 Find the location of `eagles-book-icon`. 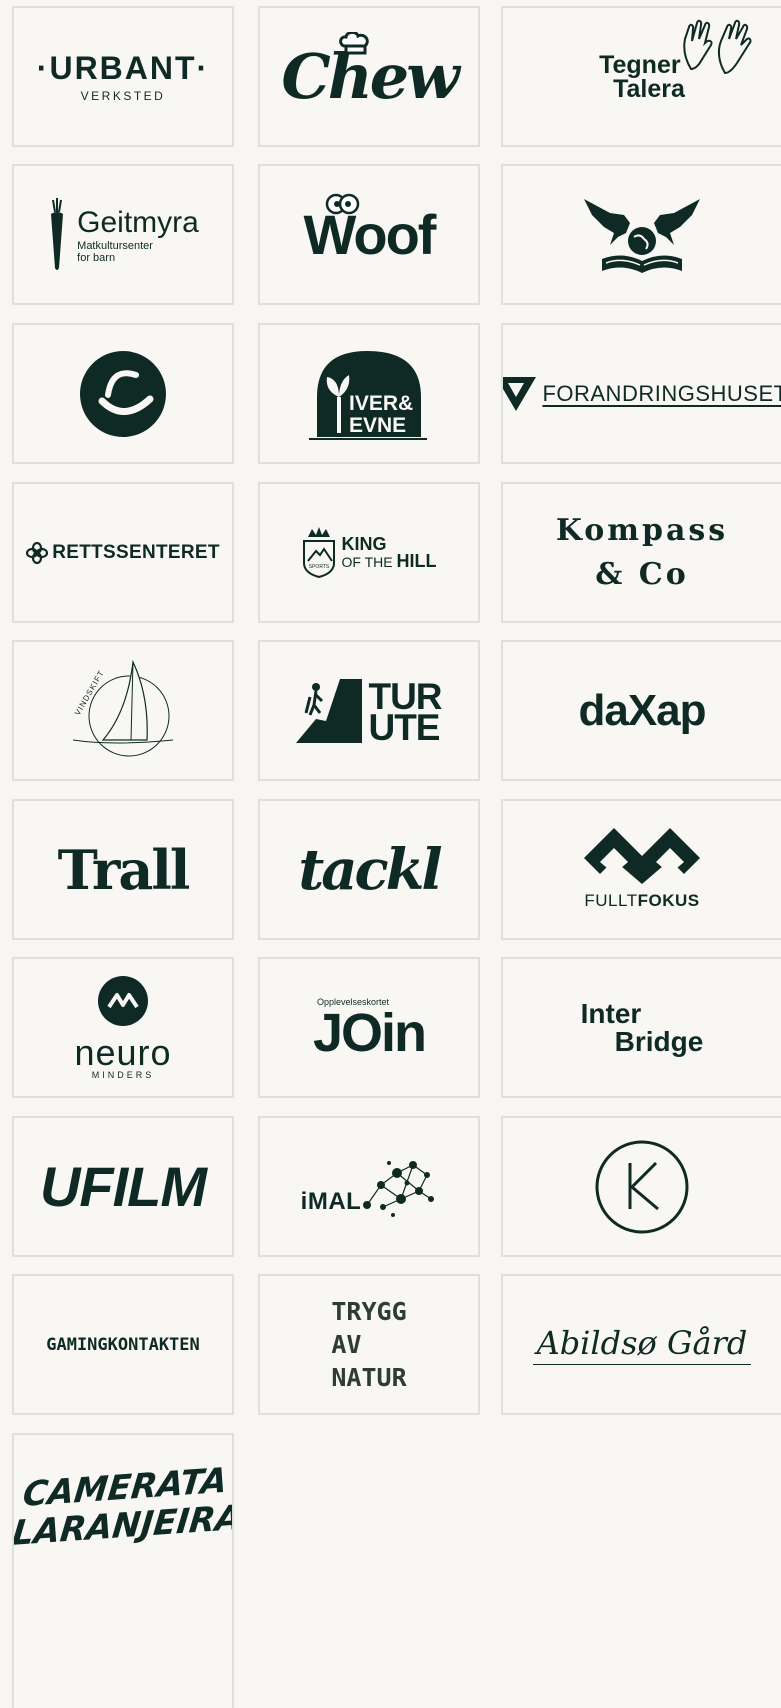

eagles-book-icon is located at coordinates (642, 235).